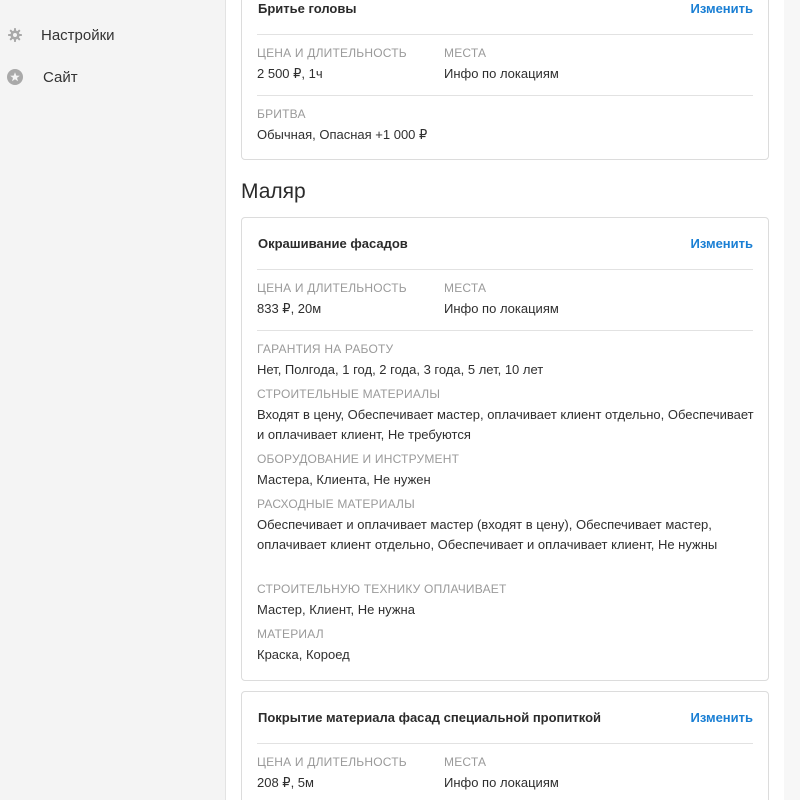 The image size is (800, 800). Describe the element at coordinates (342, 134) in the screenshot. I see `razor-value: Обычная, Опасная +1 000 ₽` at that location.